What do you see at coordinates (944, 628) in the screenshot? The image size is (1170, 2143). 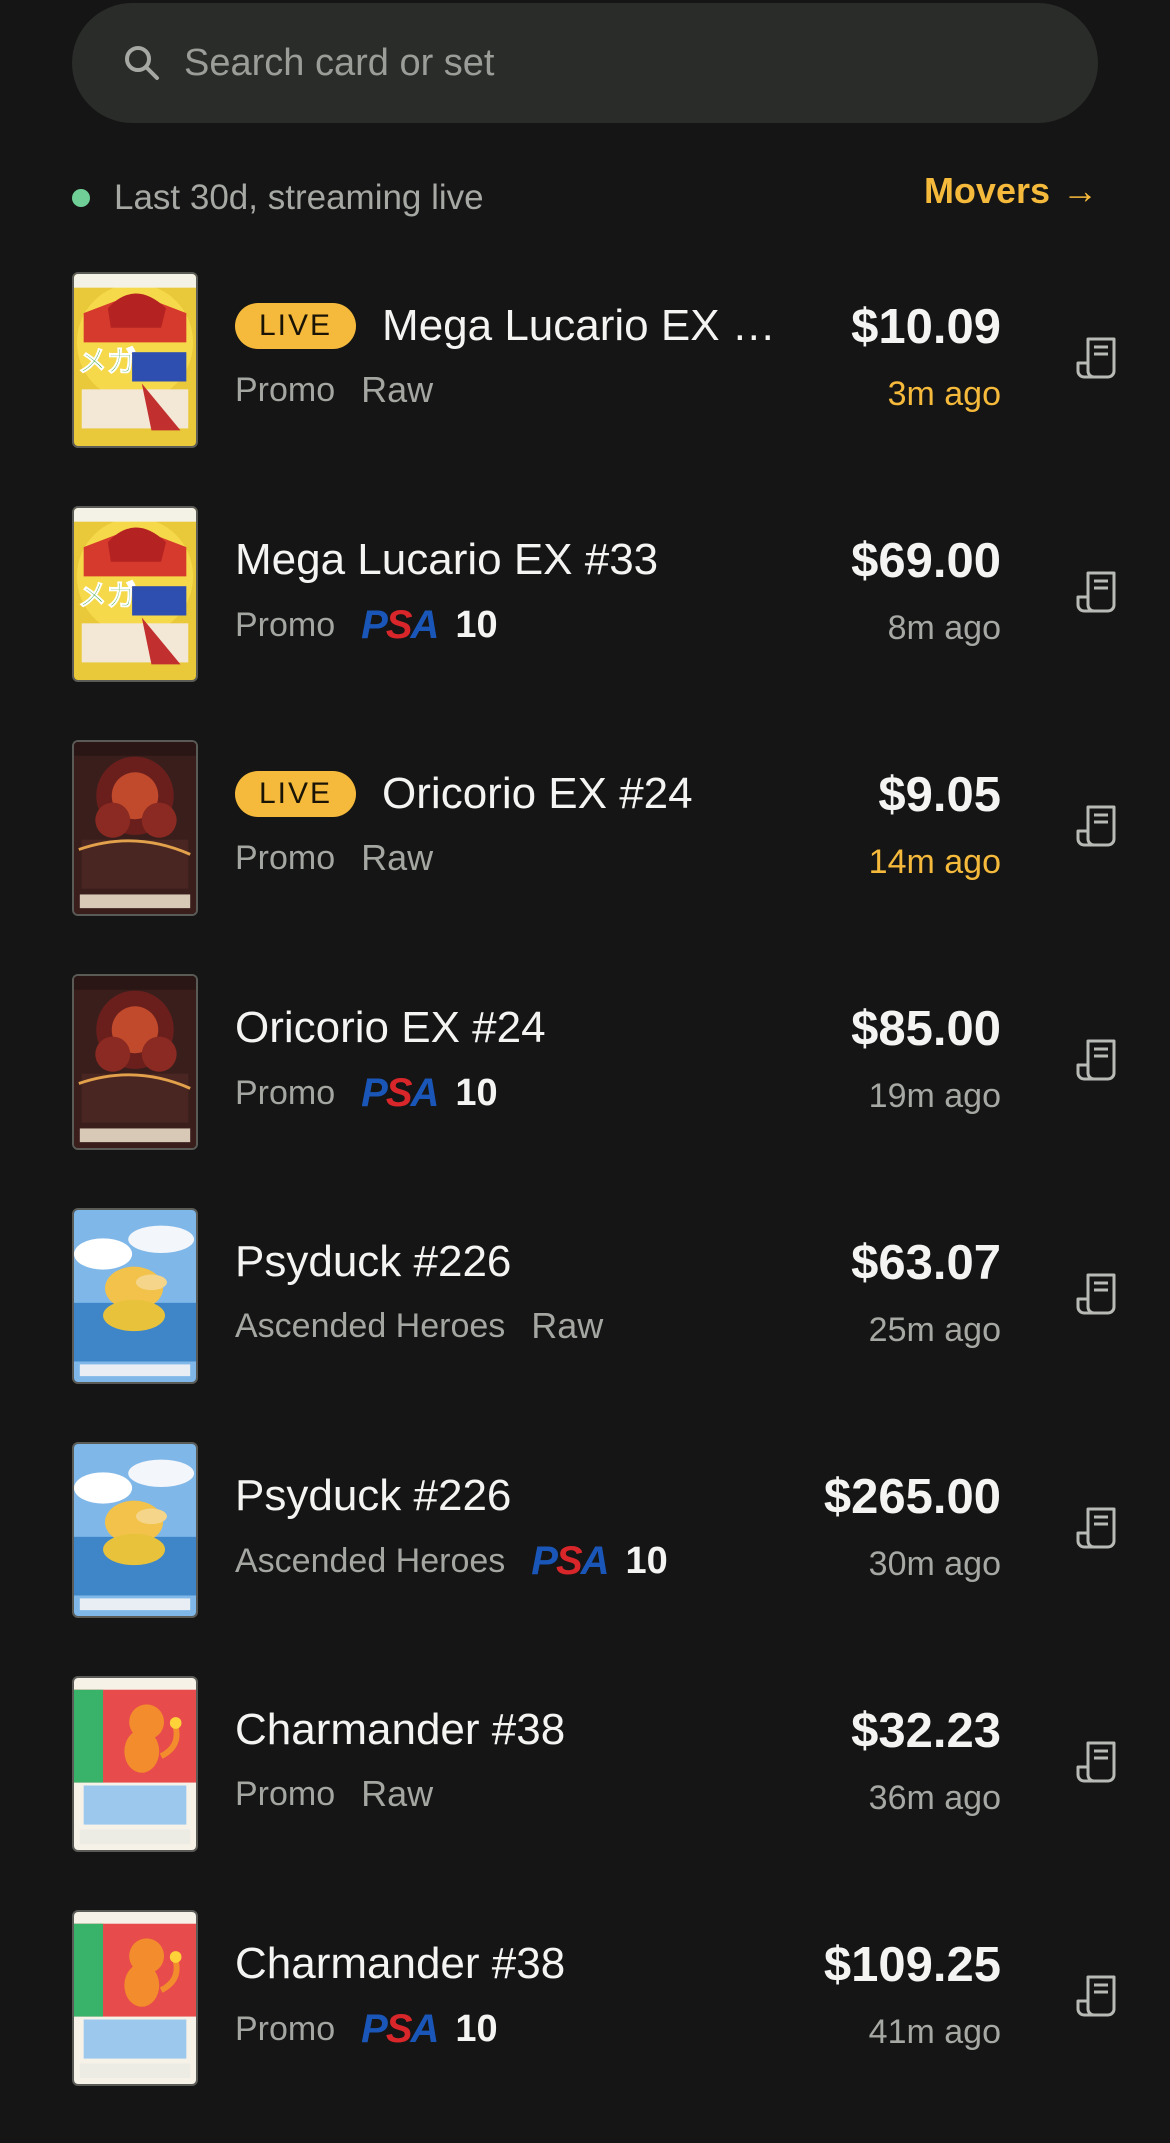 I see `sale-time: 8m ago` at bounding box center [944, 628].